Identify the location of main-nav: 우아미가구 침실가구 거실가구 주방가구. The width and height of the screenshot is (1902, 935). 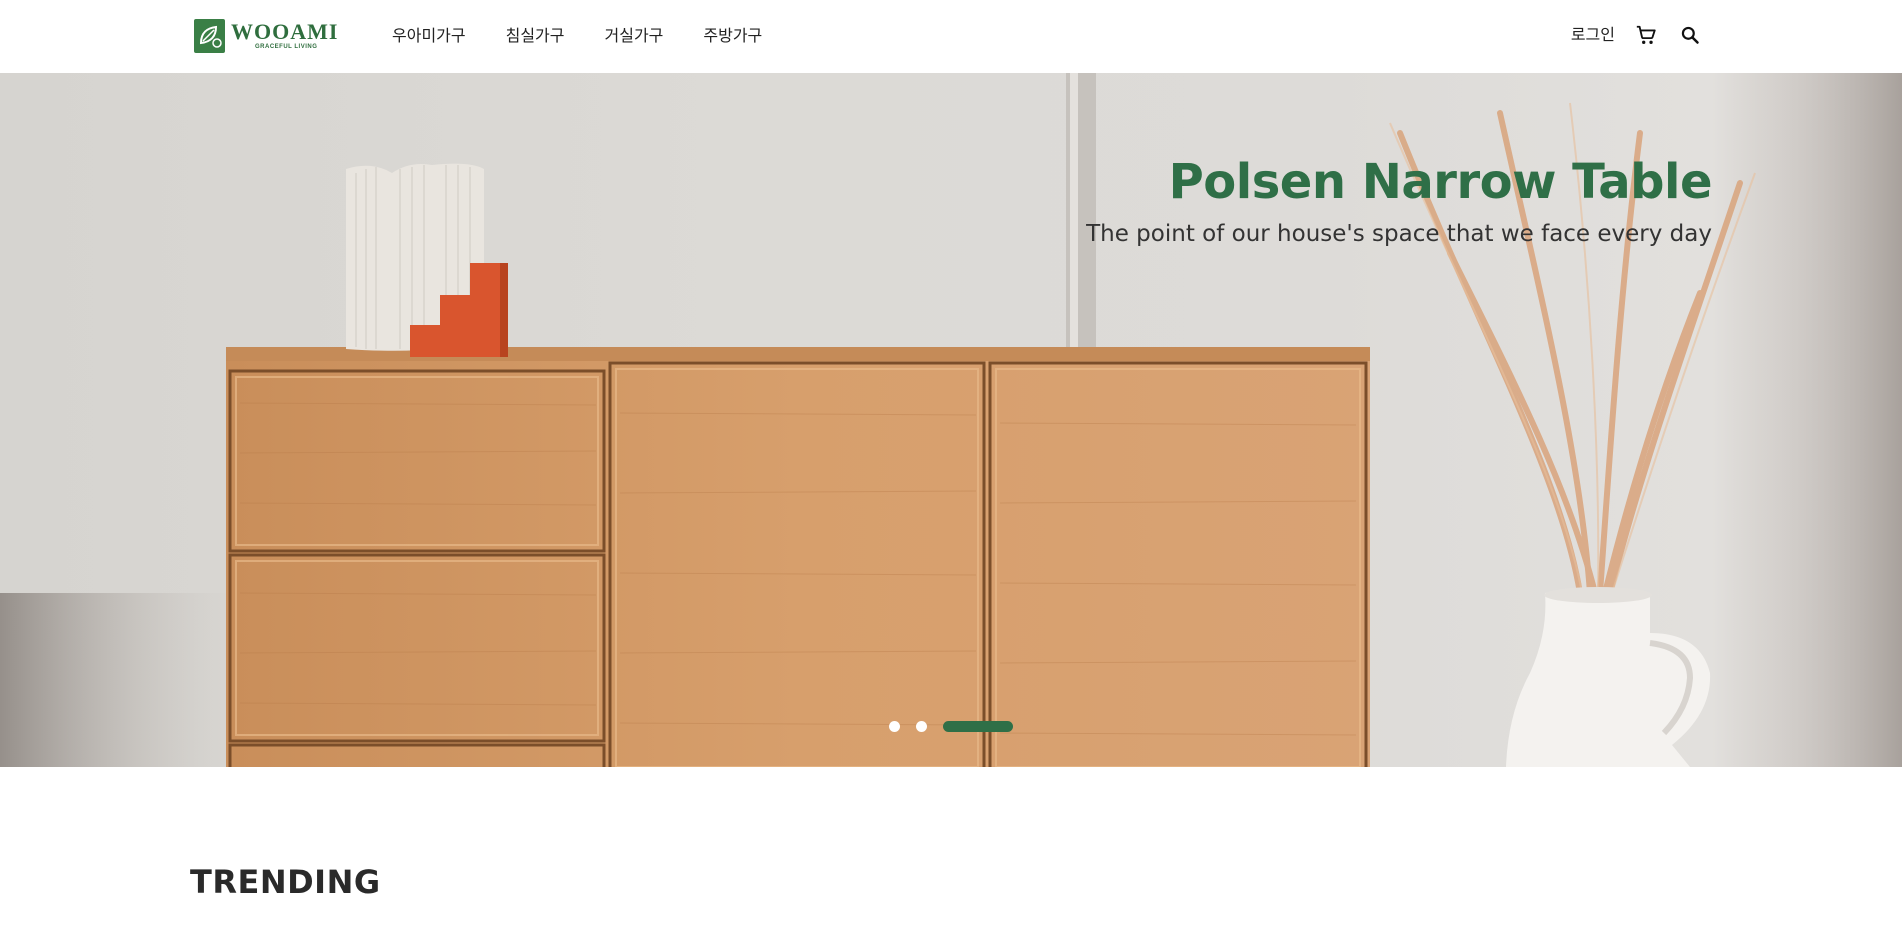
(597, 36).